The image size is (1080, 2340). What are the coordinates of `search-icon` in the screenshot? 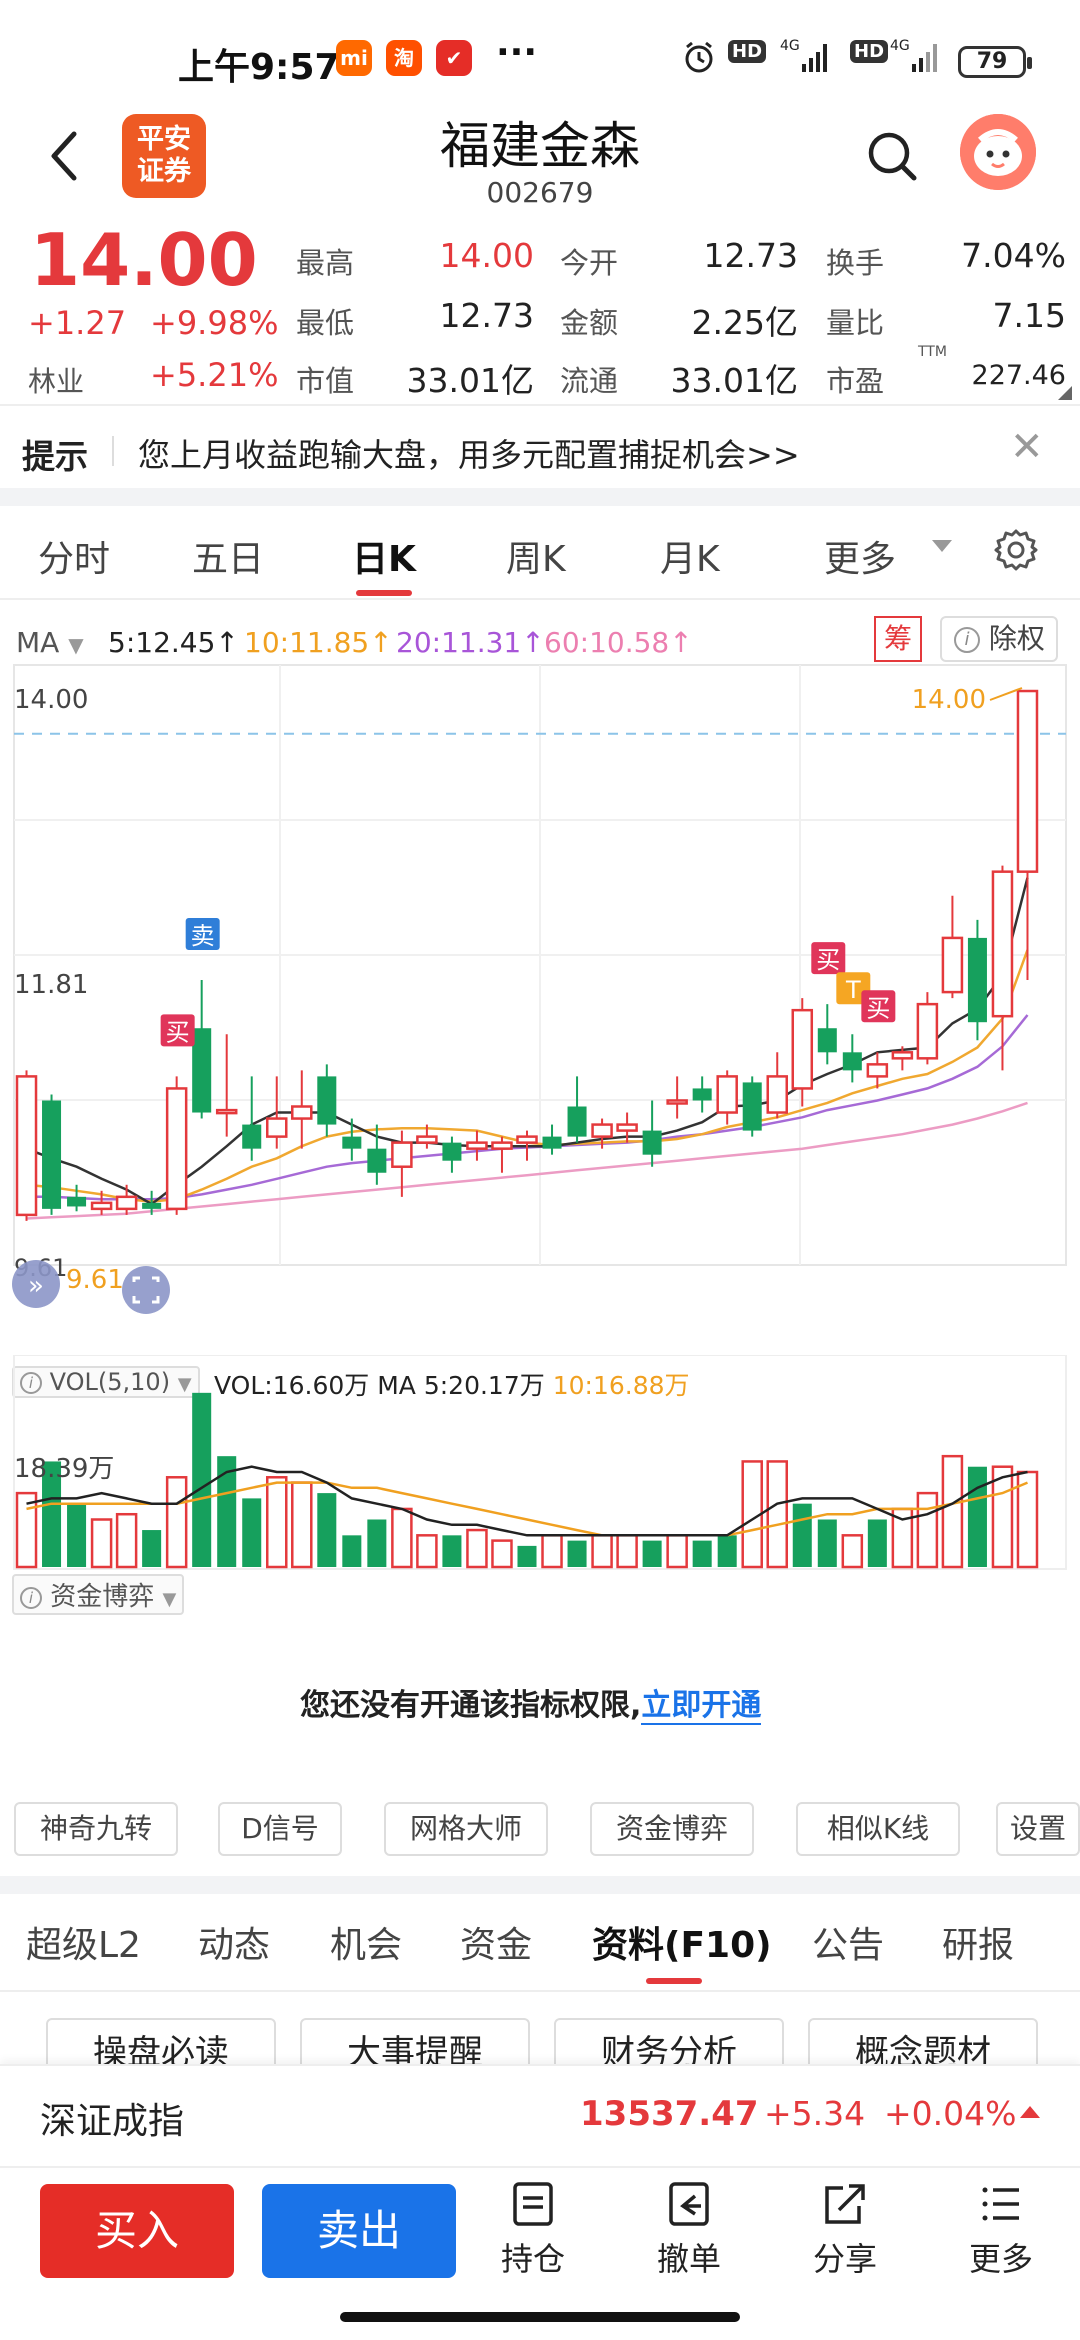 It's located at (892, 156).